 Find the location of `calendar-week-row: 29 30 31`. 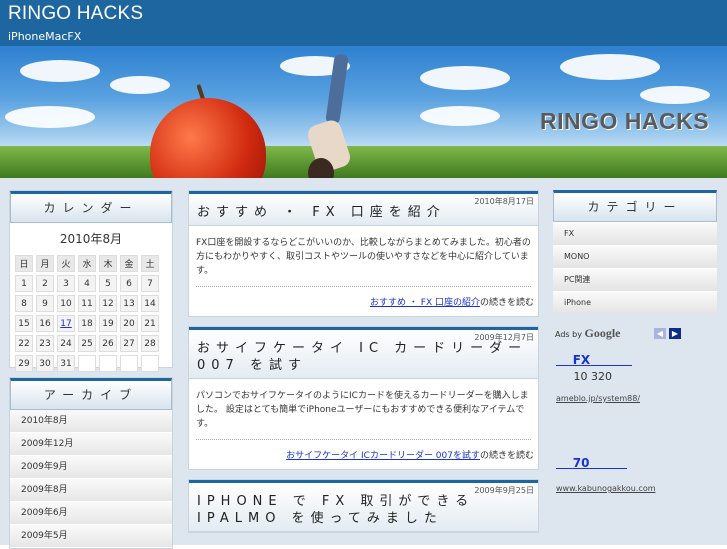

calendar-week-row: 29 30 31 is located at coordinates (87, 363).